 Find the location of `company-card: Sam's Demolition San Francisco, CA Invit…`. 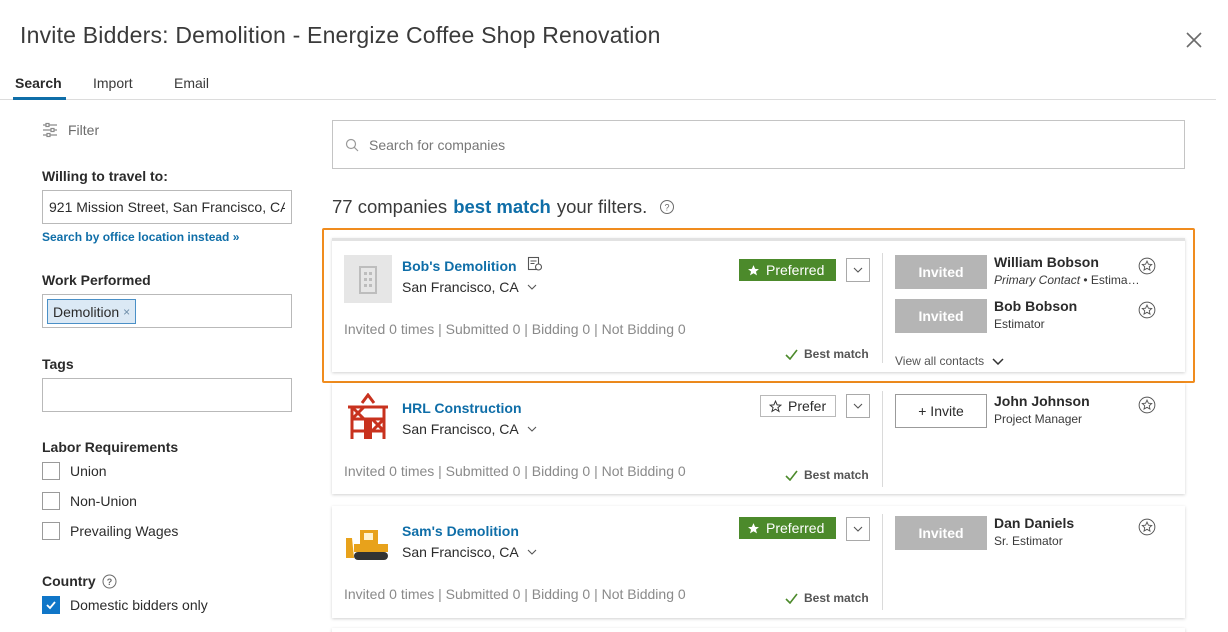

company-card: Sam's Demolition San Francisco, CA Invit… is located at coordinates (758, 562).